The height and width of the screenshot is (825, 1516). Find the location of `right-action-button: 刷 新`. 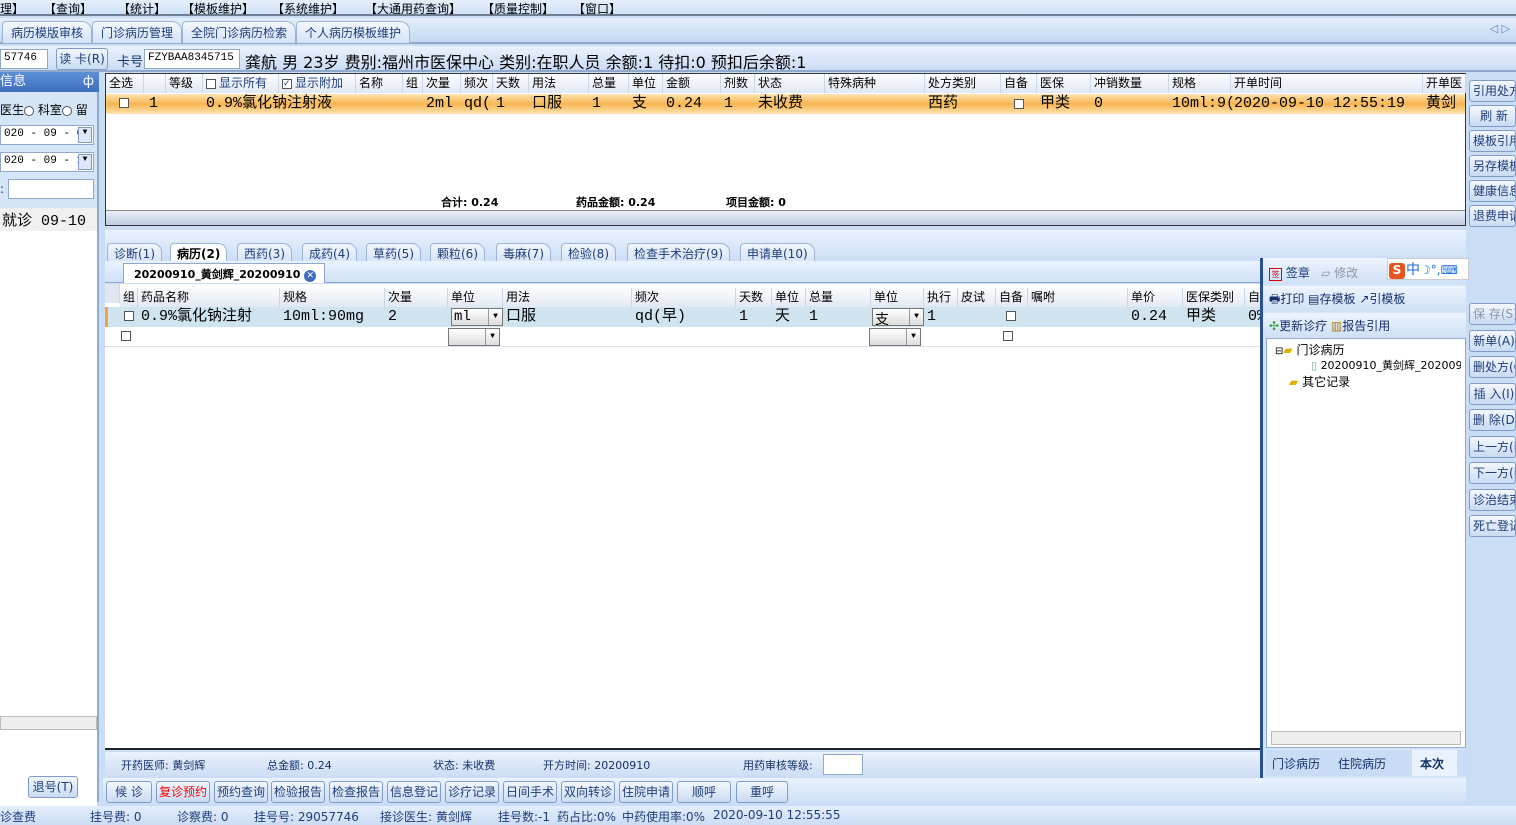

right-action-button: 刷 新 is located at coordinates (1492, 116).